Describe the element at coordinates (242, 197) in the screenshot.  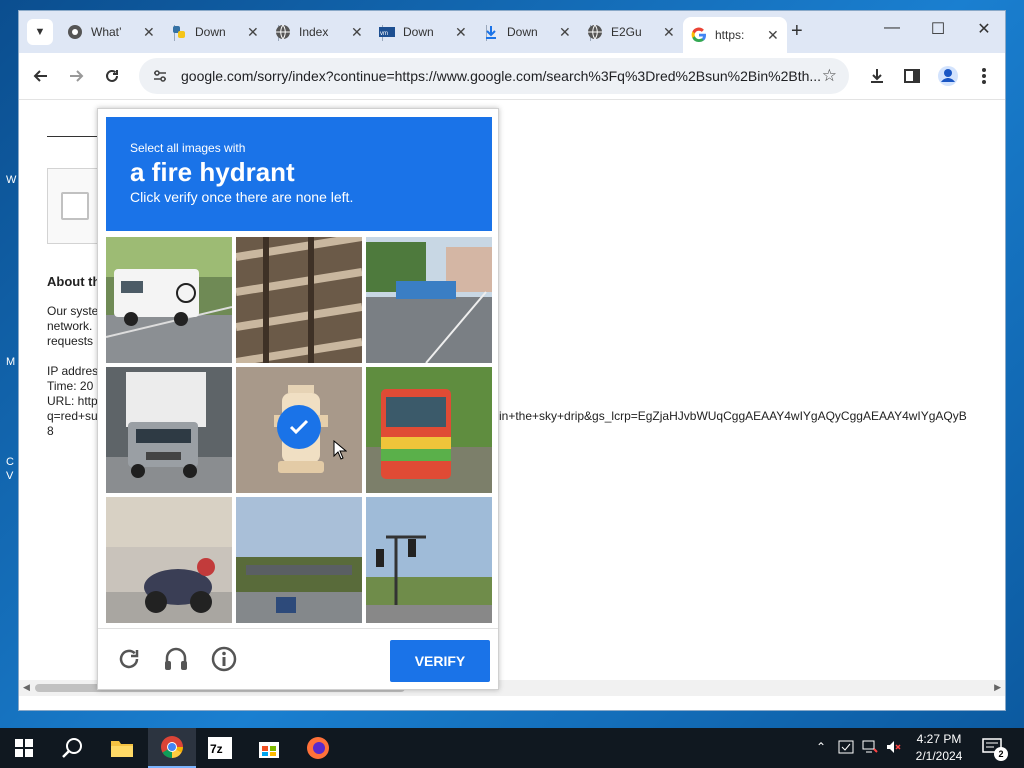
I see `captcha-subinstruction: Click verify once there are none left.` at that location.